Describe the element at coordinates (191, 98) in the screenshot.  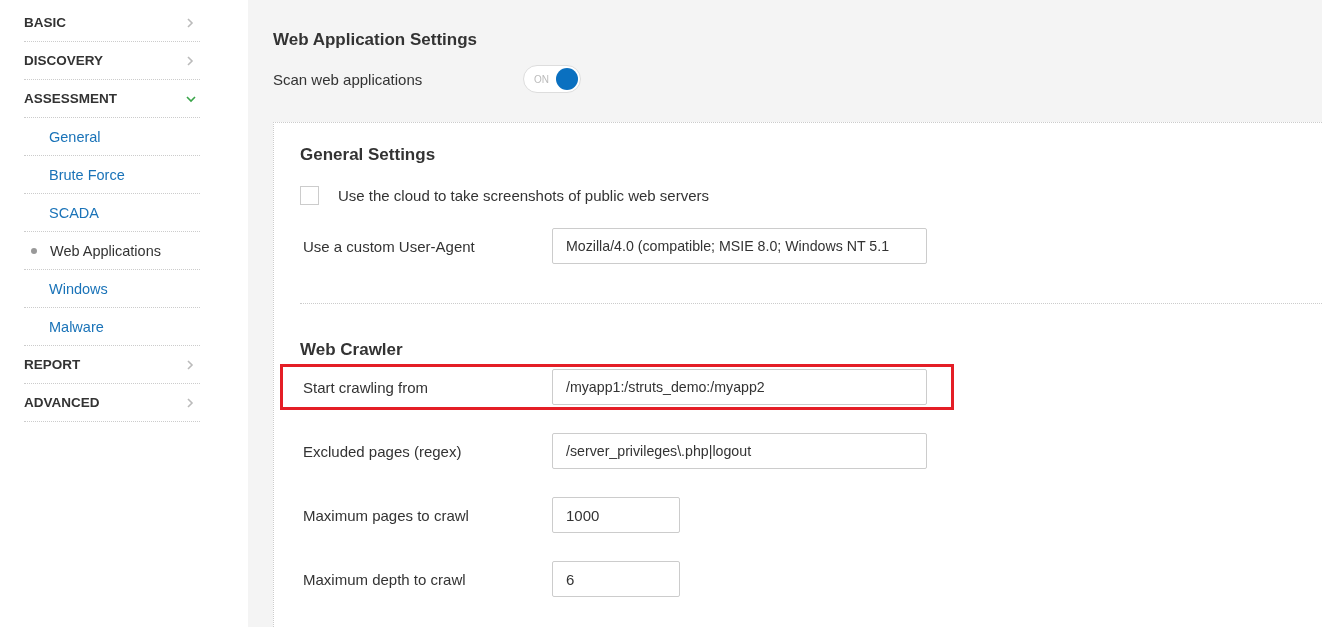
I see `chevron-down-icon` at that location.